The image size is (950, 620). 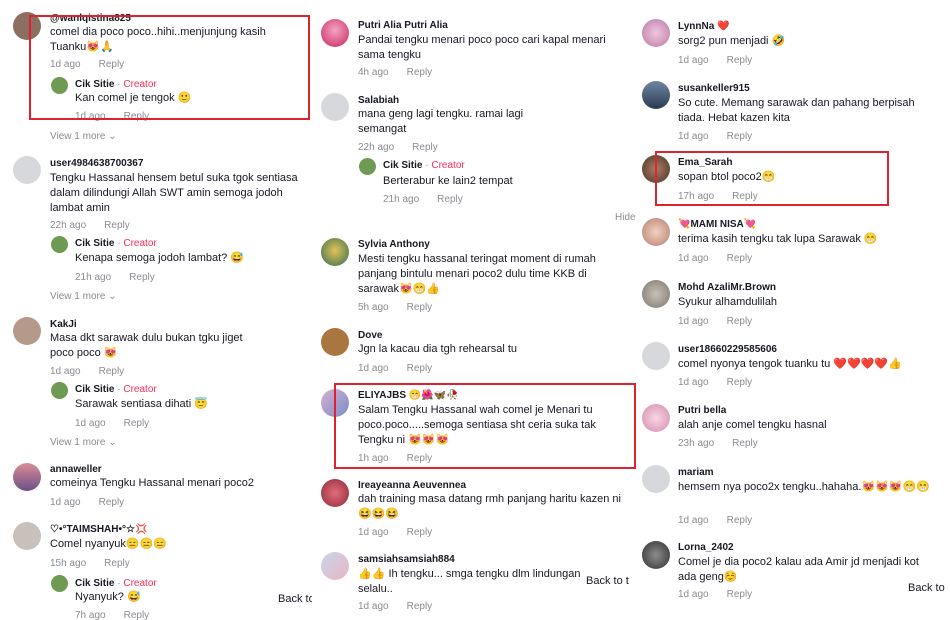 I want to click on comment-username: Putri bella, so click(x=702, y=410).